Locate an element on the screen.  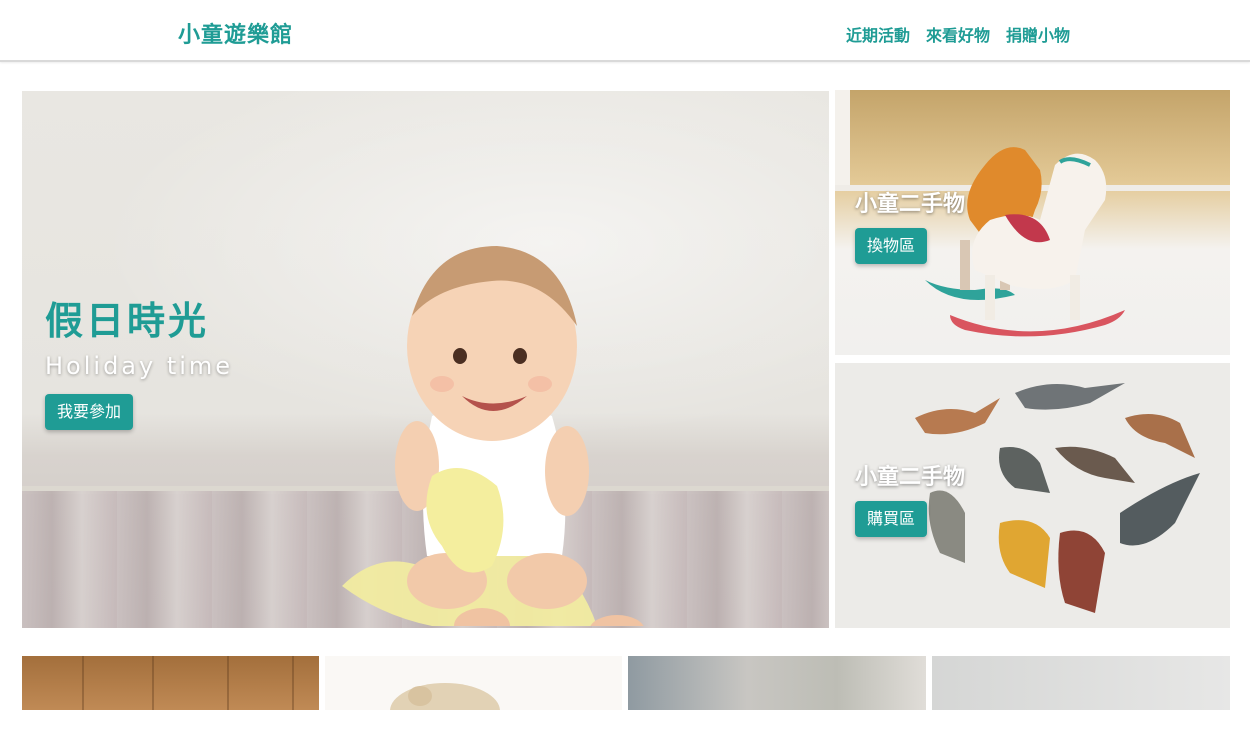
join-button: 我要參加 is located at coordinates (89, 412).